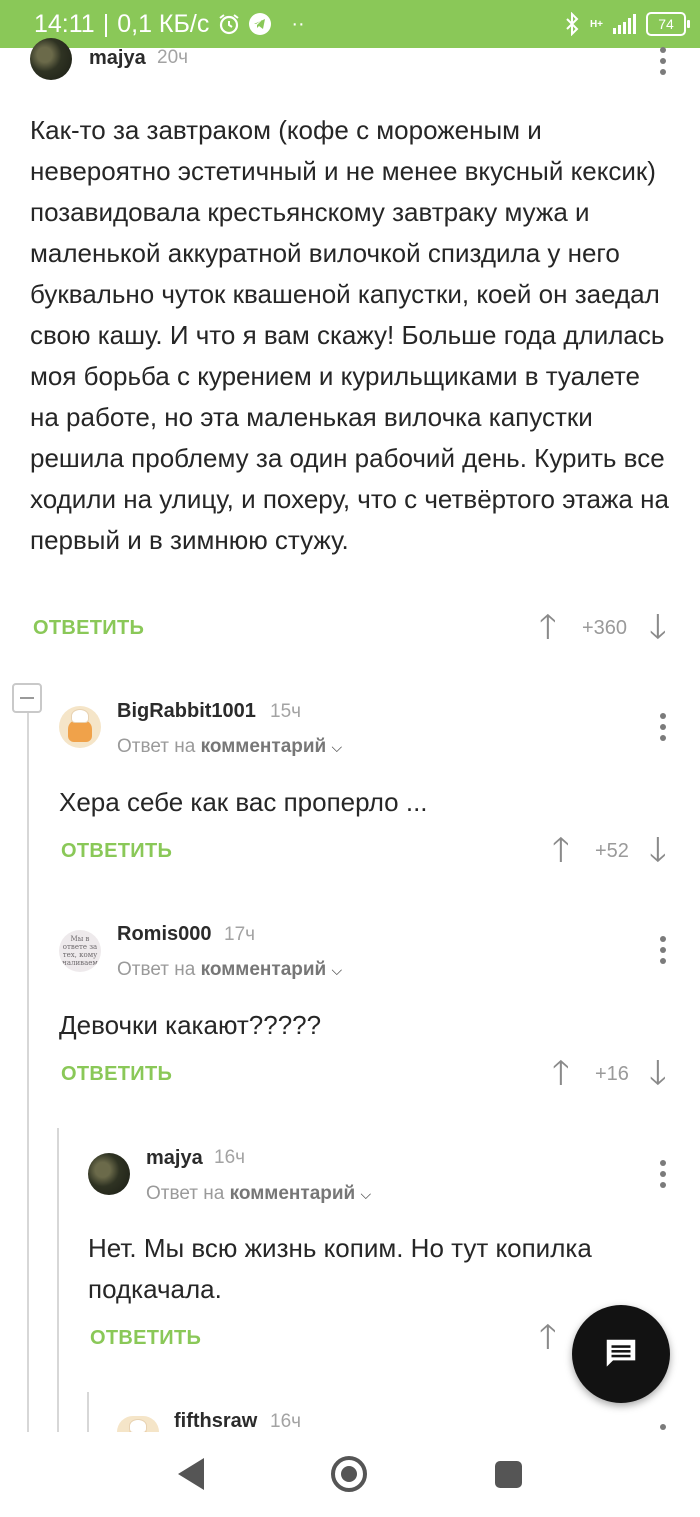  Describe the element at coordinates (508, 1474) in the screenshot. I see `recent-apps-icon` at that location.